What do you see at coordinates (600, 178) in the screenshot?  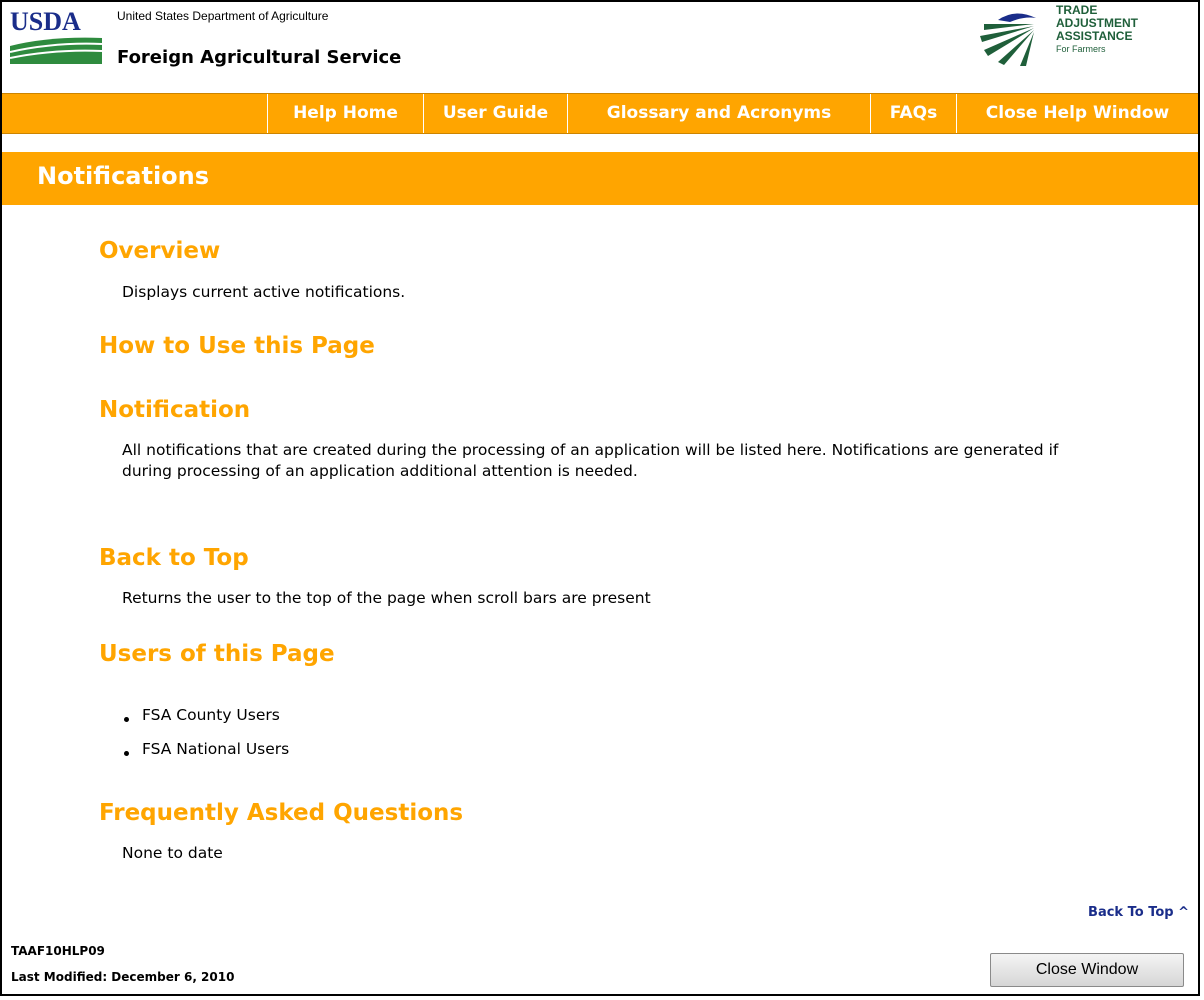 I see `page-title-bar: Notifications` at bounding box center [600, 178].